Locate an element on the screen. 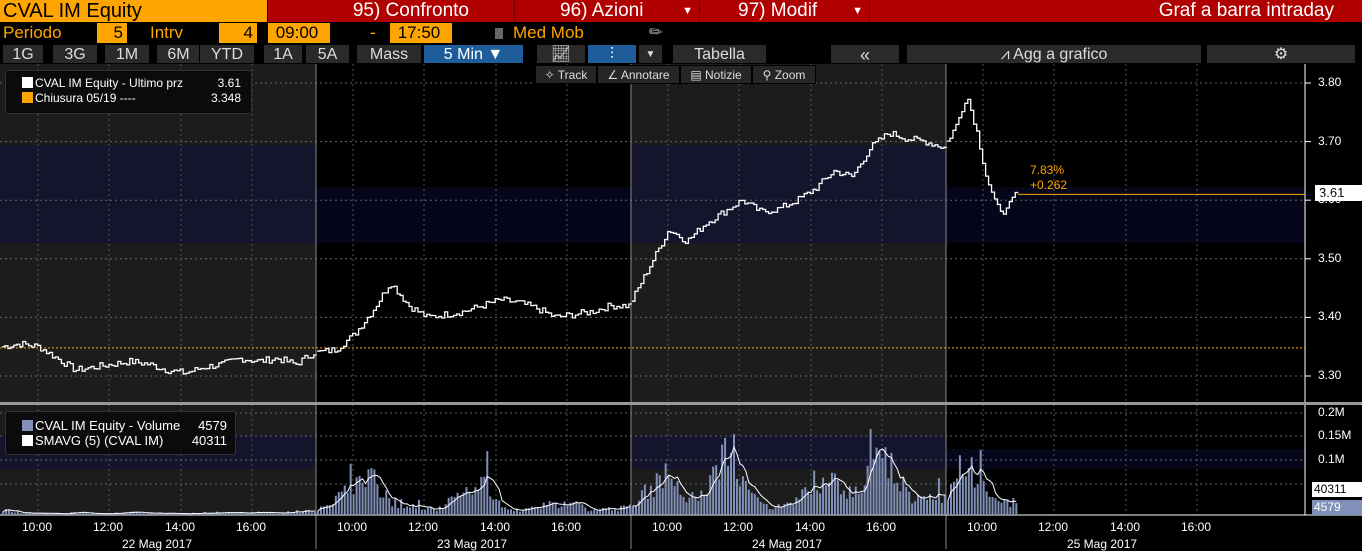 The width and height of the screenshot is (1362, 551). modify-menu: 97) Modif ▼ is located at coordinates (785, 11).